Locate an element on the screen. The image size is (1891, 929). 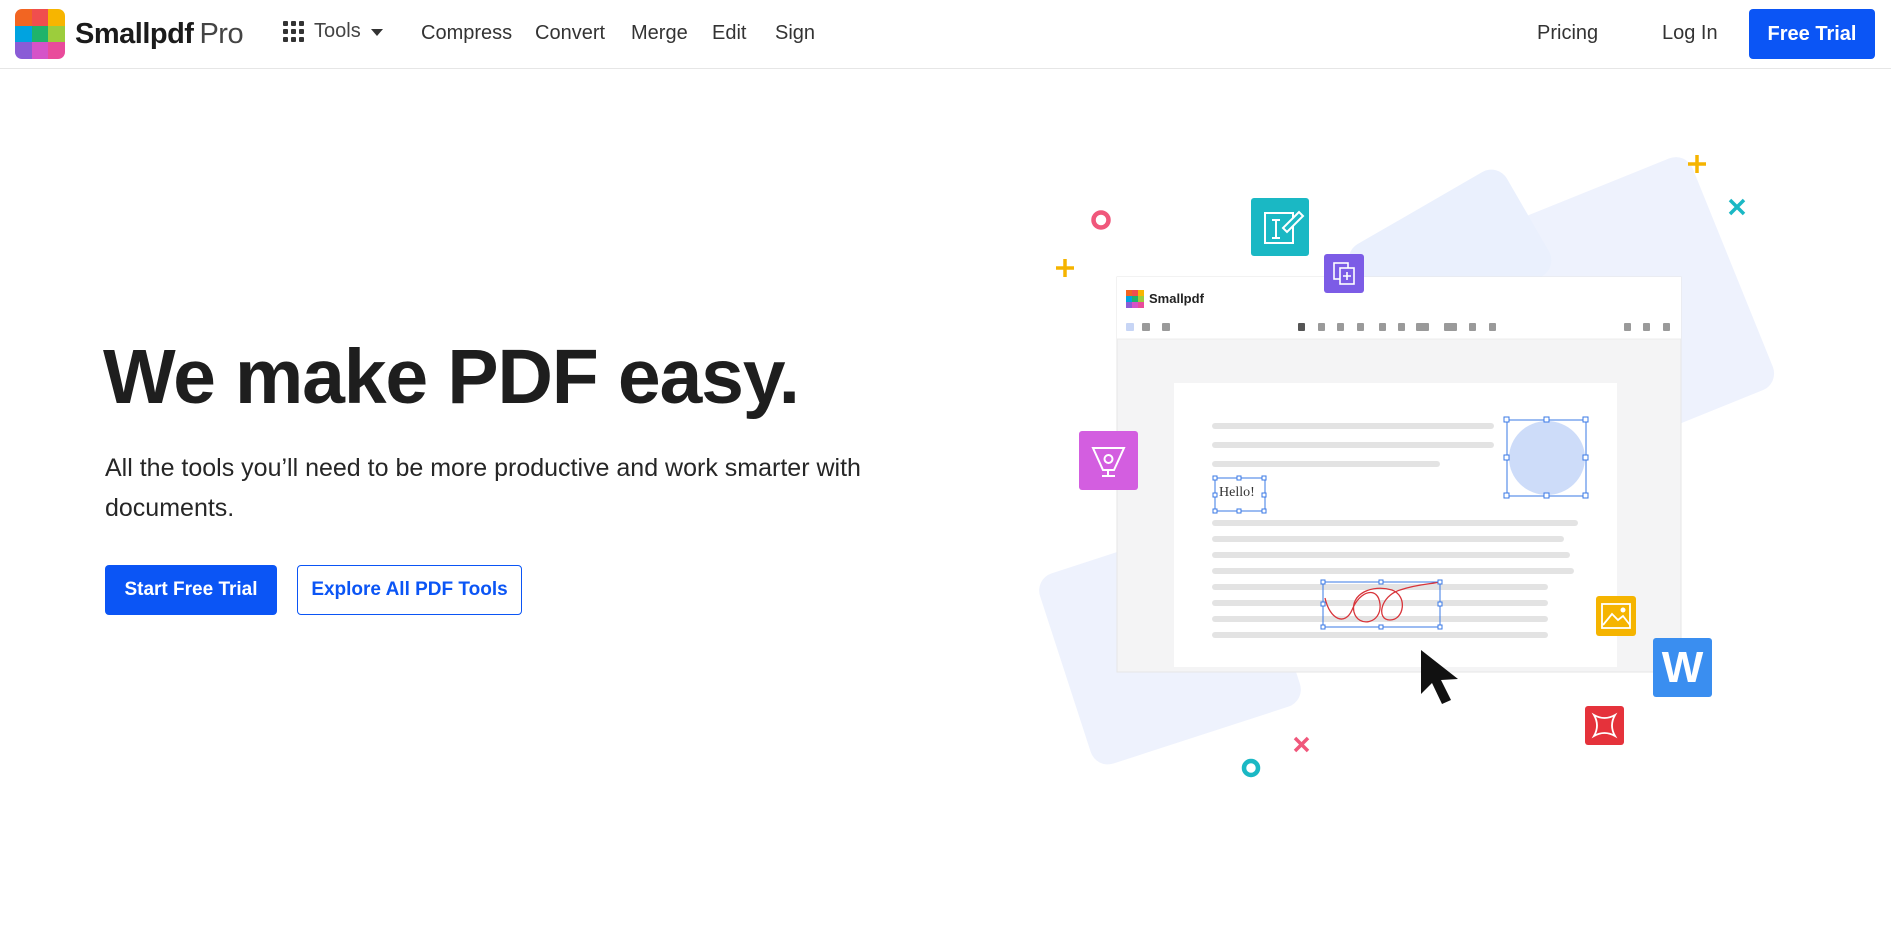
text-box-content: Hello! is located at coordinates (1237, 492).